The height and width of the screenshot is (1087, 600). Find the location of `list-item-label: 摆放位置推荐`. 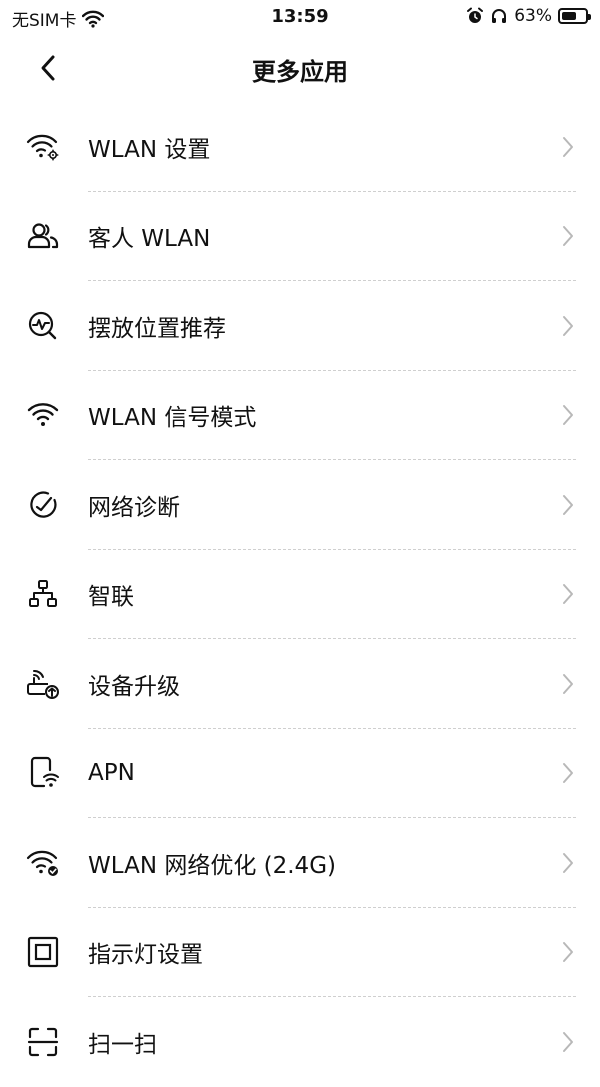

list-item-label: 摆放位置推荐 is located at coordinates (157, 328).